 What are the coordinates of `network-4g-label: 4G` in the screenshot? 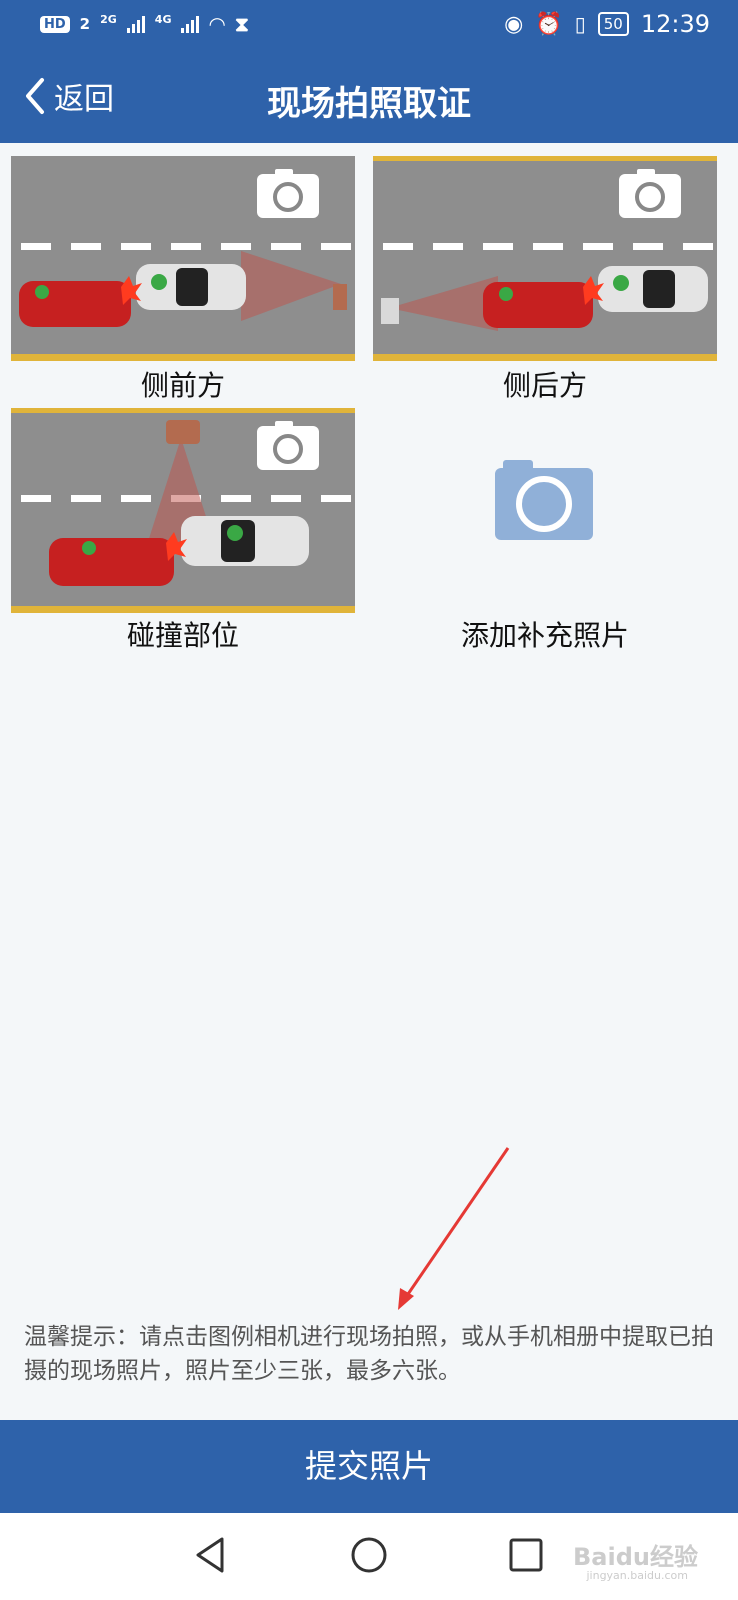 It's located at (163, 19).